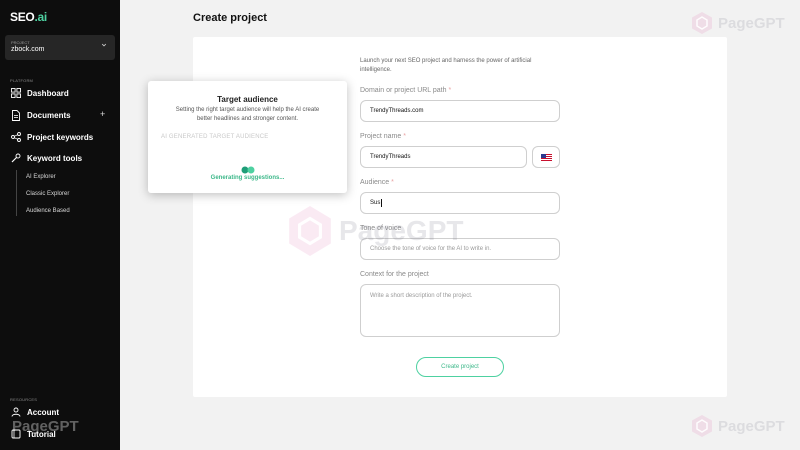  I want to click on popup-title: Target audience, so click(247, 99).